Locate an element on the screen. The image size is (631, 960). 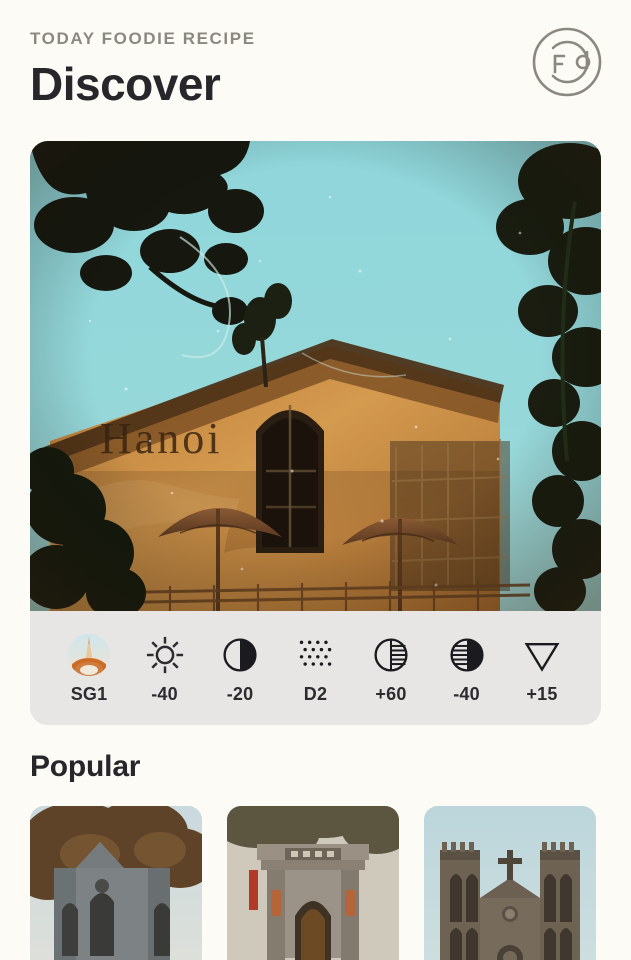
preset-thumbnail-icon is located at coordinates (89, 654).